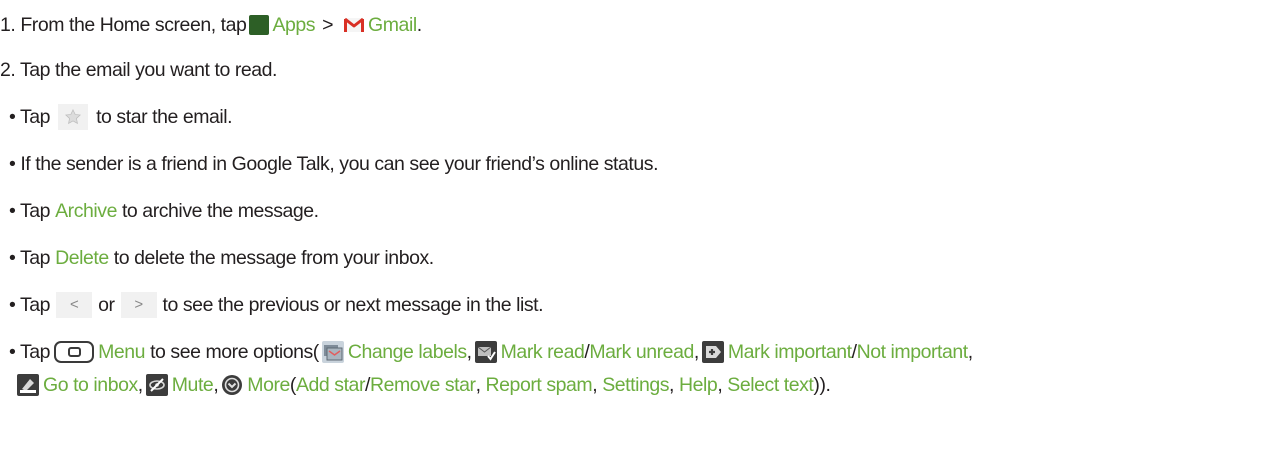 This screenshot has height=454, width=1268. Describe the element at coordinates (354, 25) in the screenshot. I see `gmail-icon` at that location.